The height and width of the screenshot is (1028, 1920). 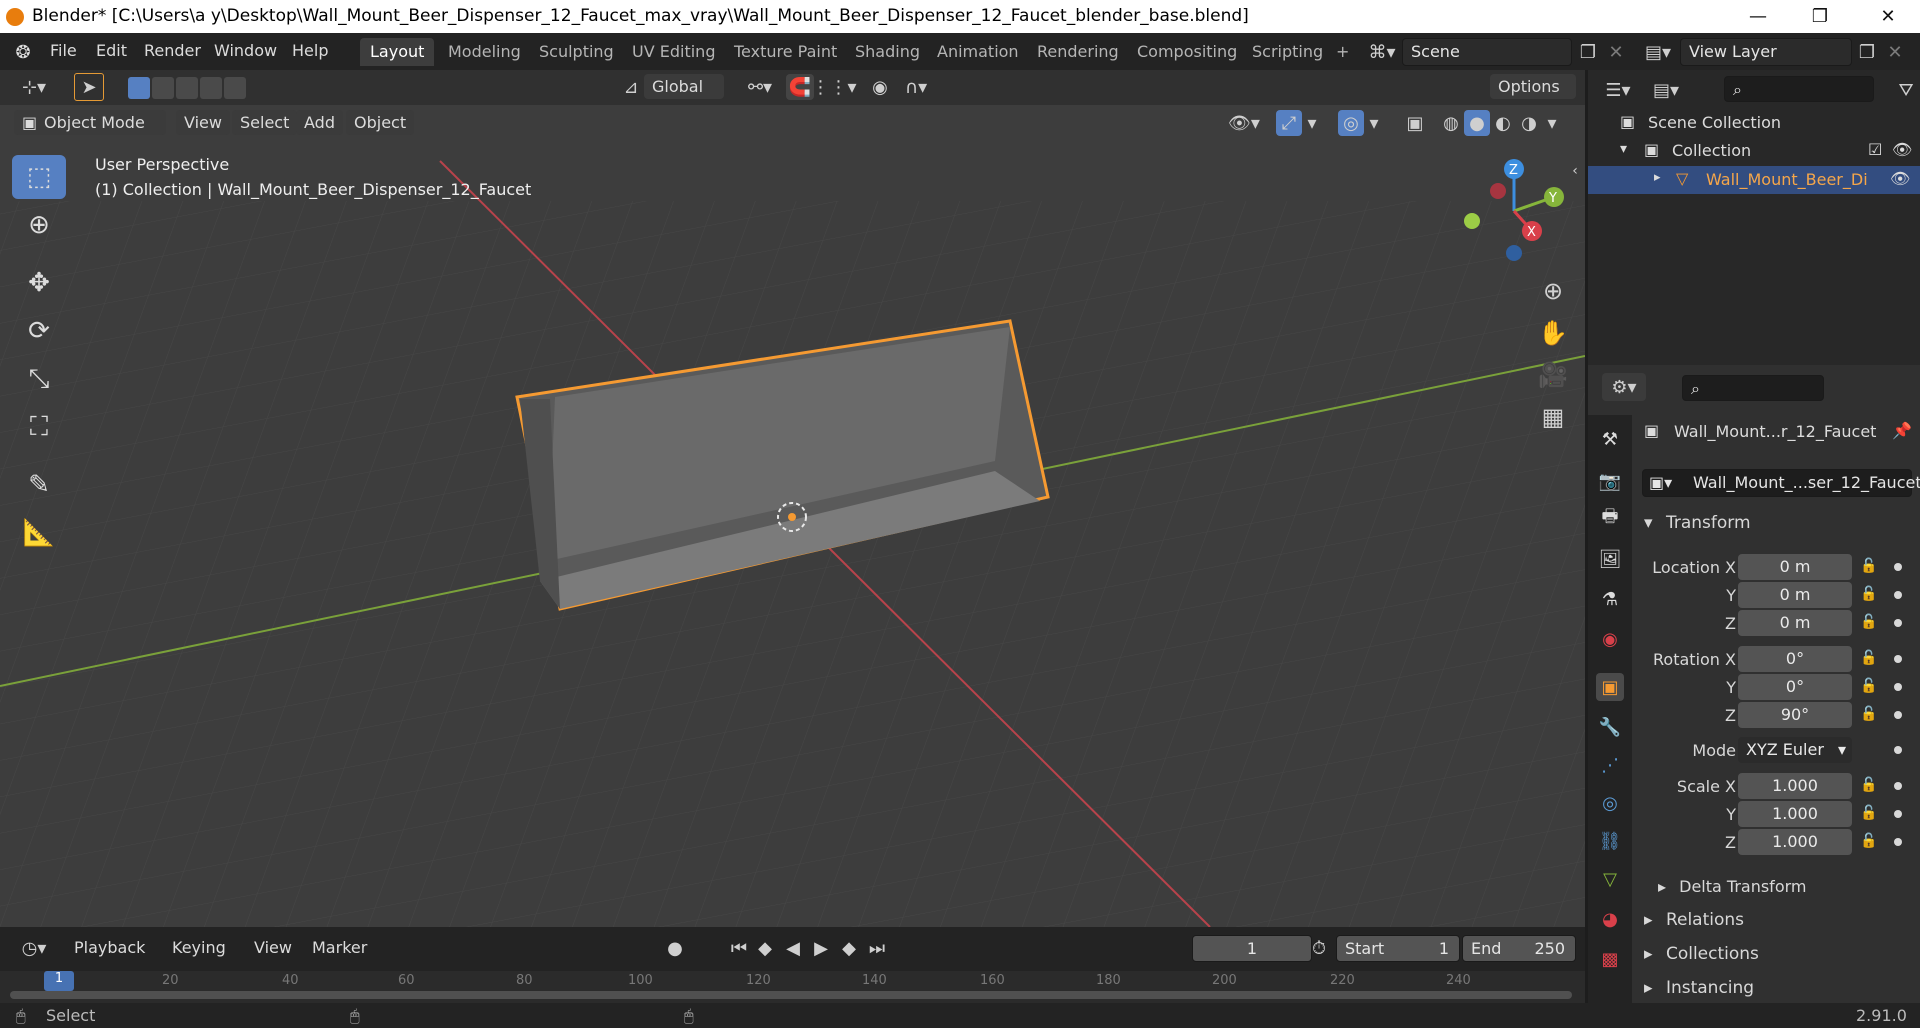 What do you see at coordinates (1795, 567) in the screenshot?
I see `location-x-field: 0 m` at bounding box center [1795, 567].